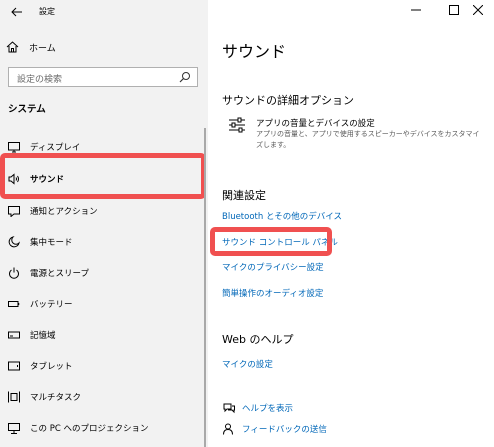 The width and height of the screenshot is (494, 447). Describe the element at coordinates (14, 397) in the screenshot. I see `multitask-icon` at that location.